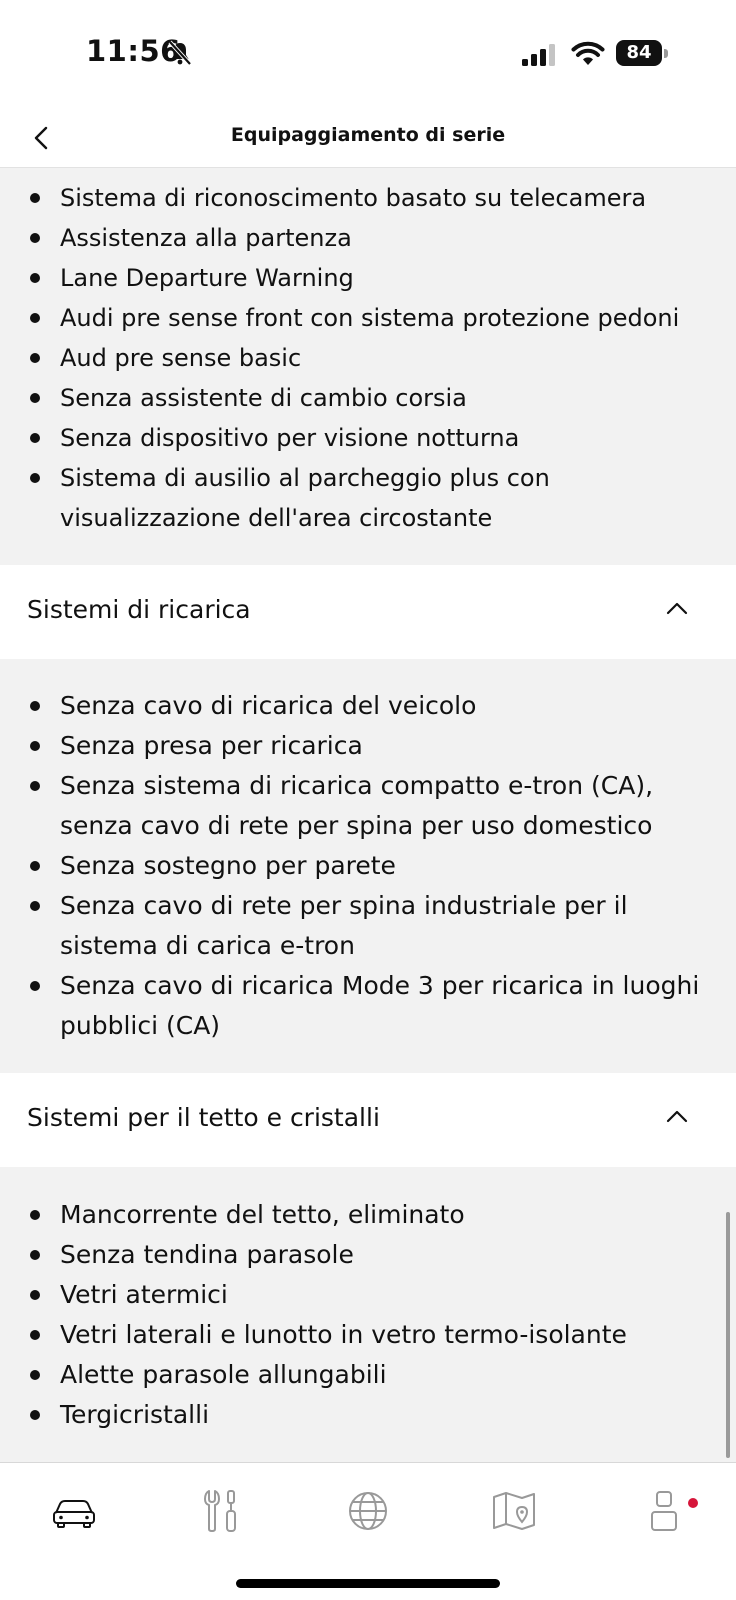 This screenshot has width=736, height=1600. I want to click on tab-service, so click(222, 1511).